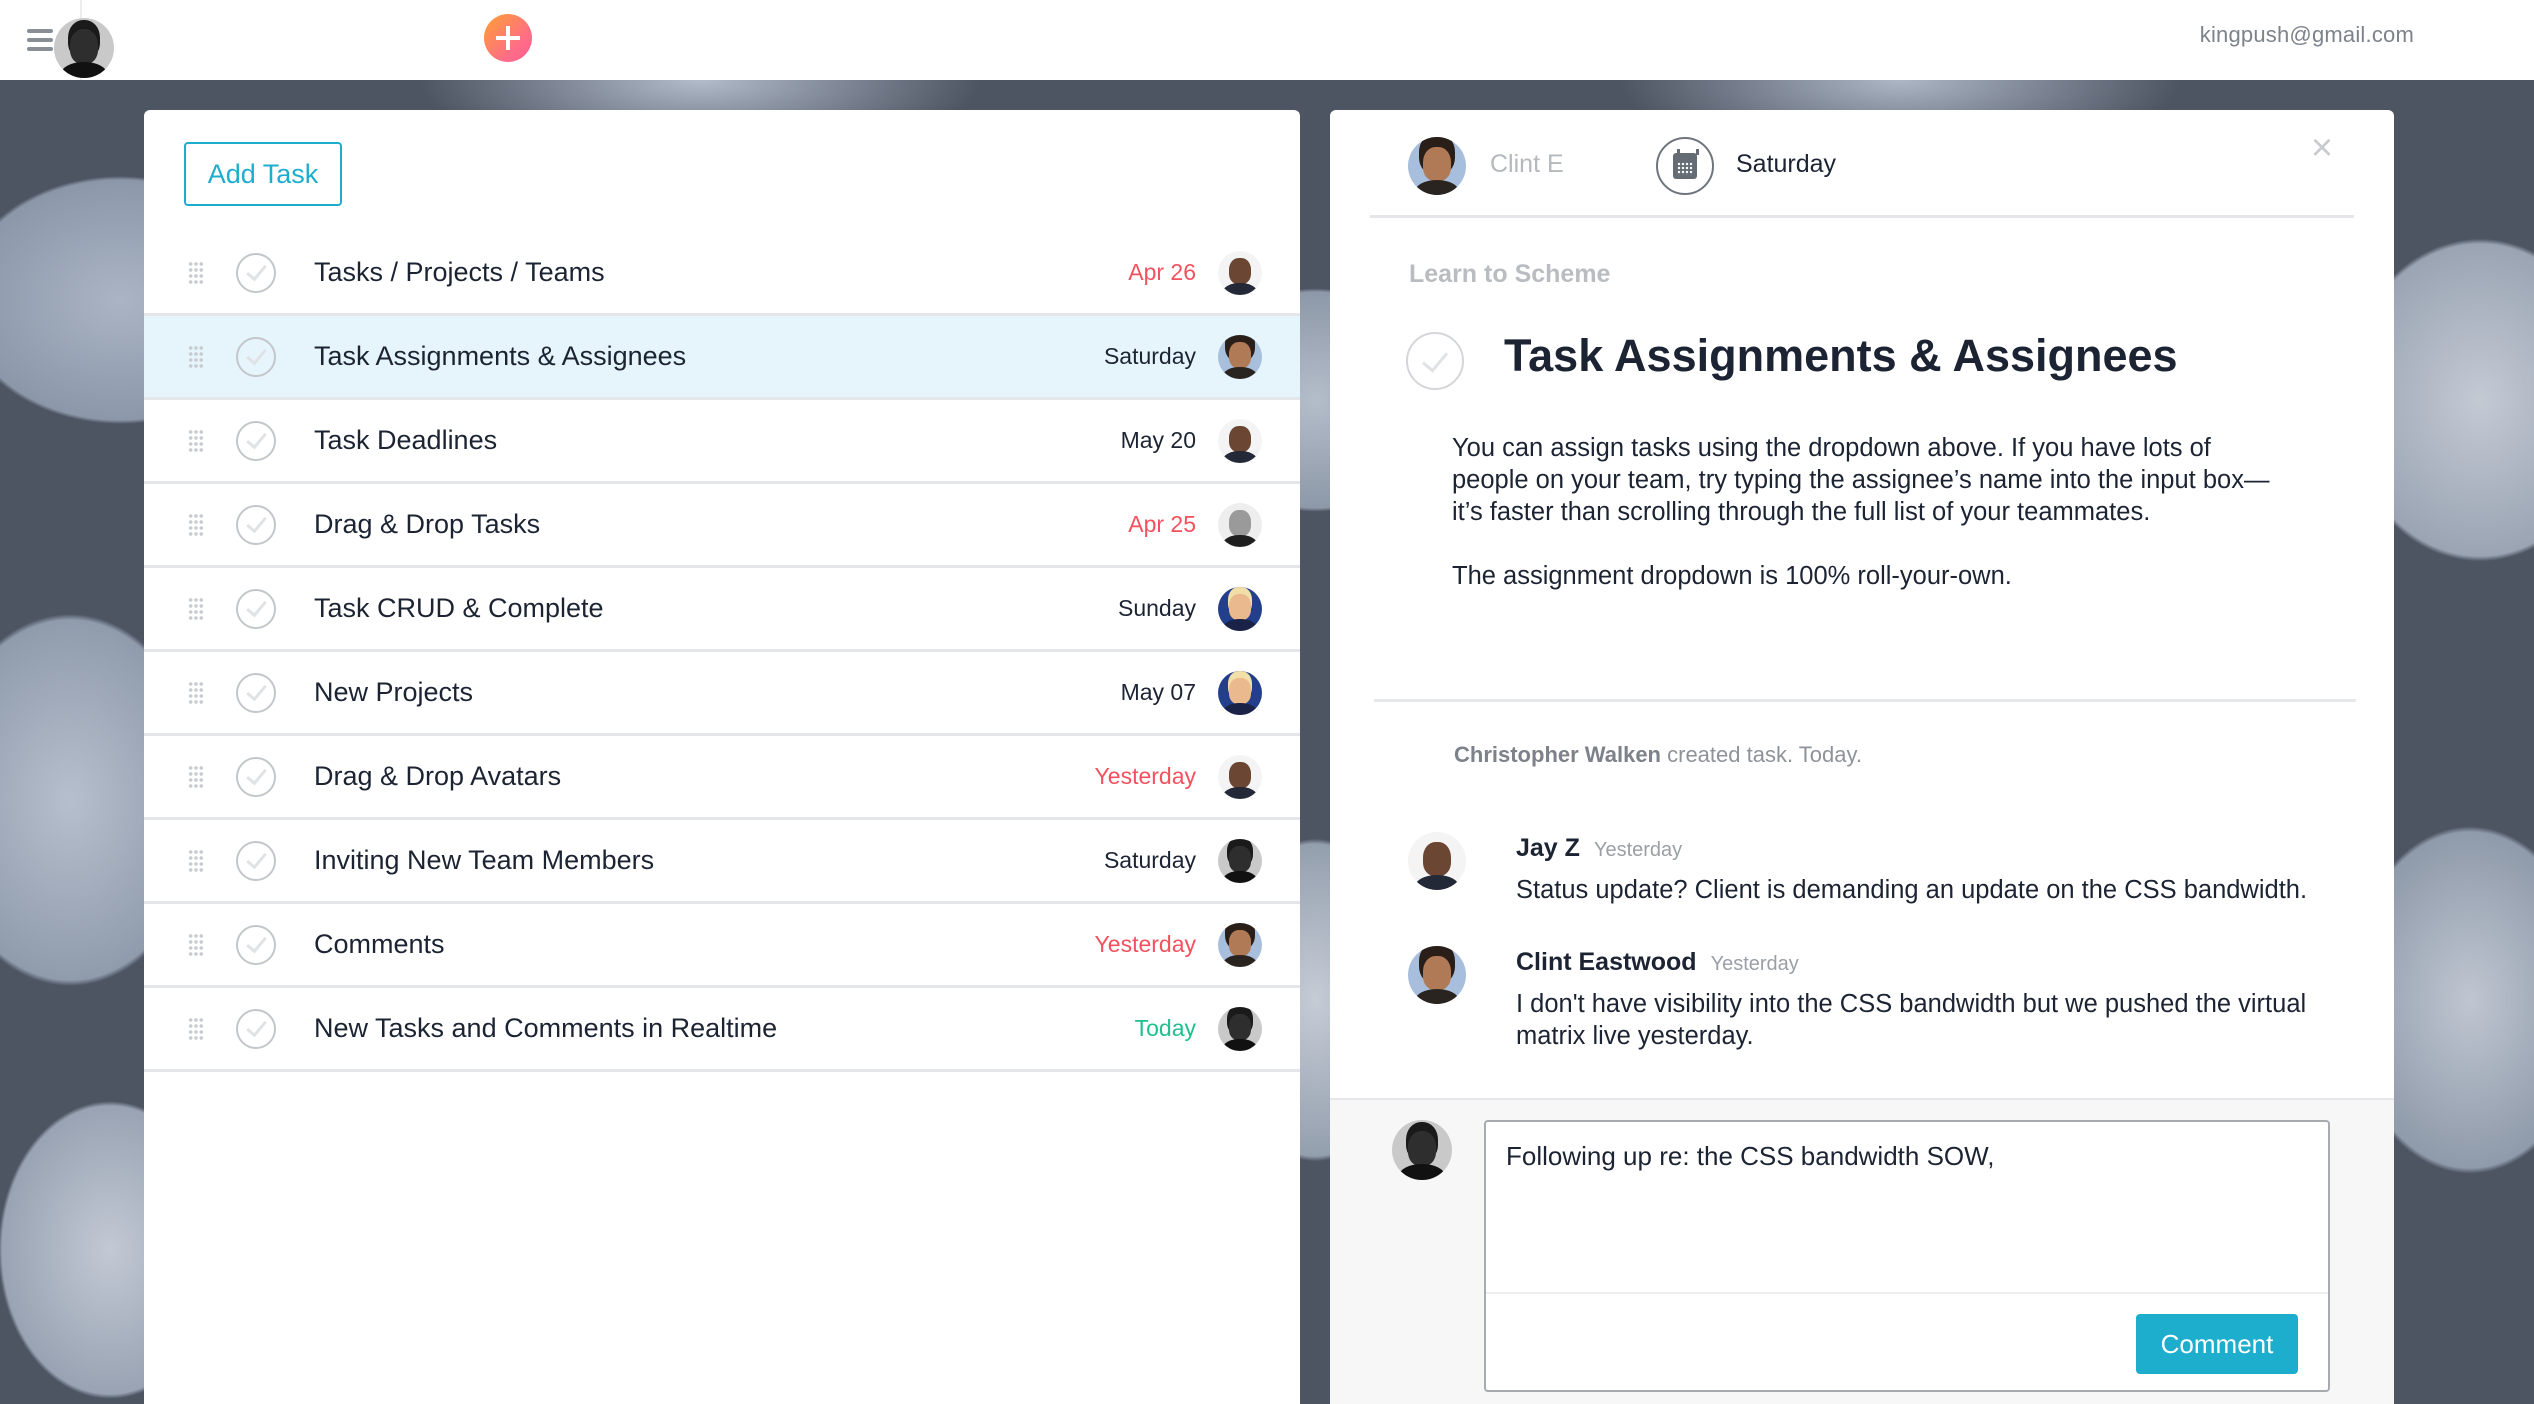  I want to click on task-title: New Tasks and Comments in Realtime, so click(545, 1028).